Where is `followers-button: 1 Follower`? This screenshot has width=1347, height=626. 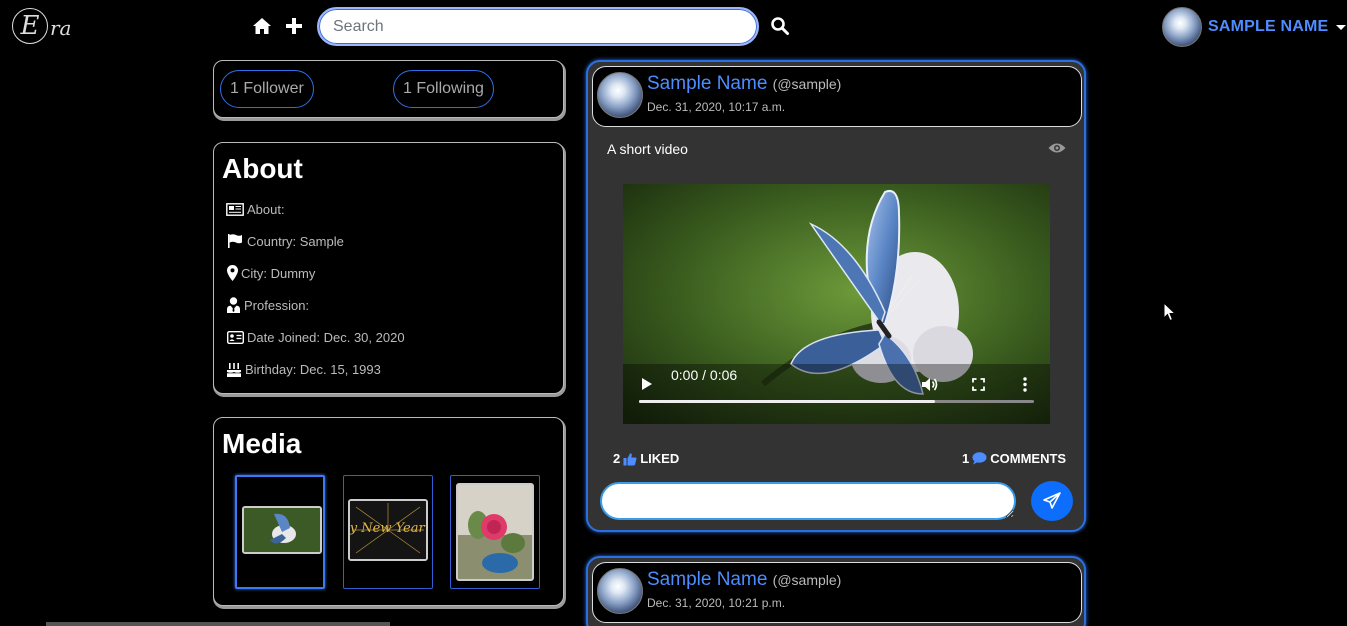
followers-button: 1 Follower is located at coordinates (267, 89).